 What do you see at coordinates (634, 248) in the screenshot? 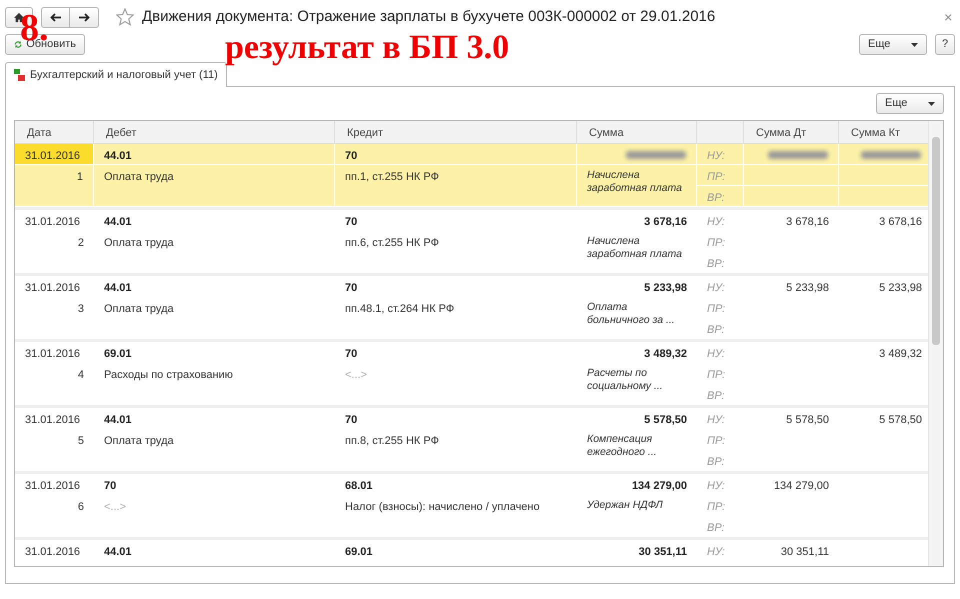
I see `table-cell-text: Начислена заработная плата` at bounding box center [634, 248].